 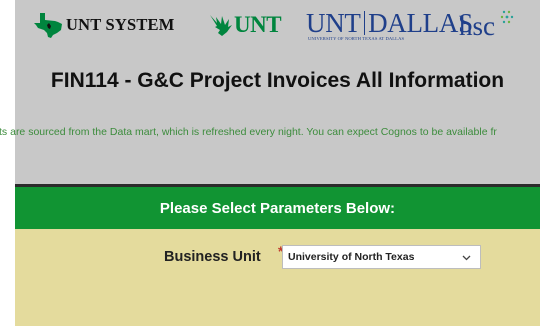 I want to click on unt-system-logo: UNT SYSTEM, so click(x=104, y=25).